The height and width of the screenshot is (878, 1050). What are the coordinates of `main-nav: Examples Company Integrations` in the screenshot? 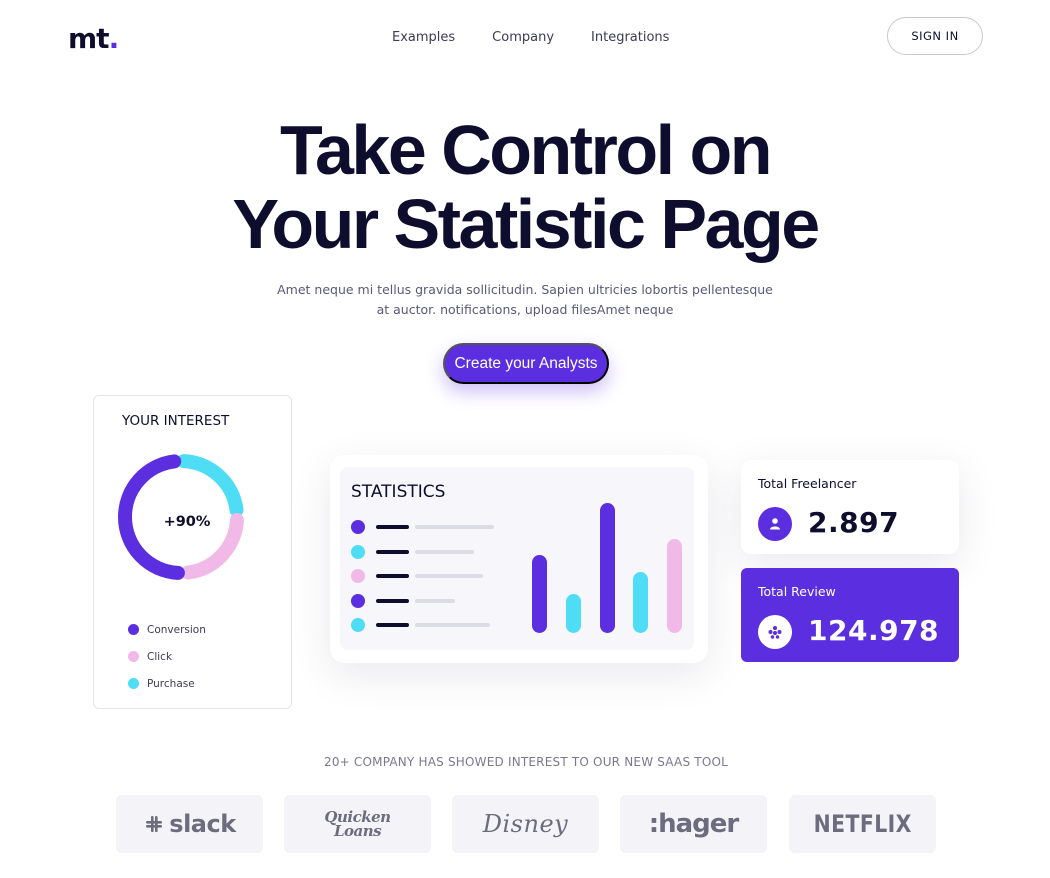 It's located at (530, 37).